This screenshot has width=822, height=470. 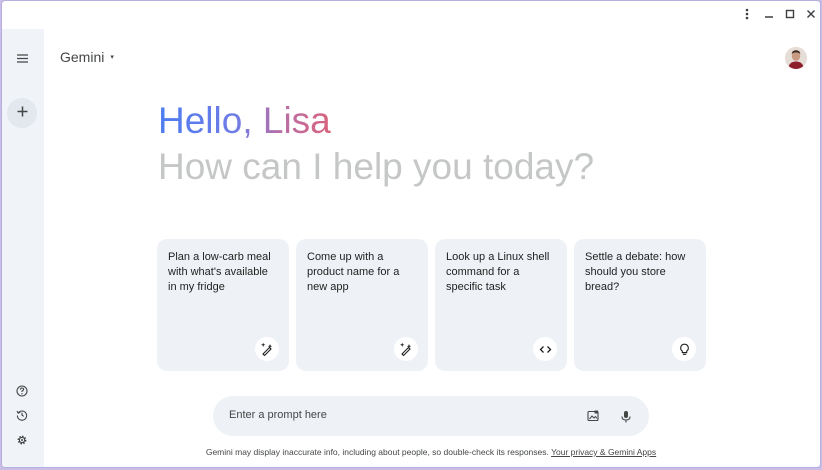 What do you see at coordinates (684, 349) in the screenshot?
I see `lightbulb-icon` at bounding box center [684, 349].